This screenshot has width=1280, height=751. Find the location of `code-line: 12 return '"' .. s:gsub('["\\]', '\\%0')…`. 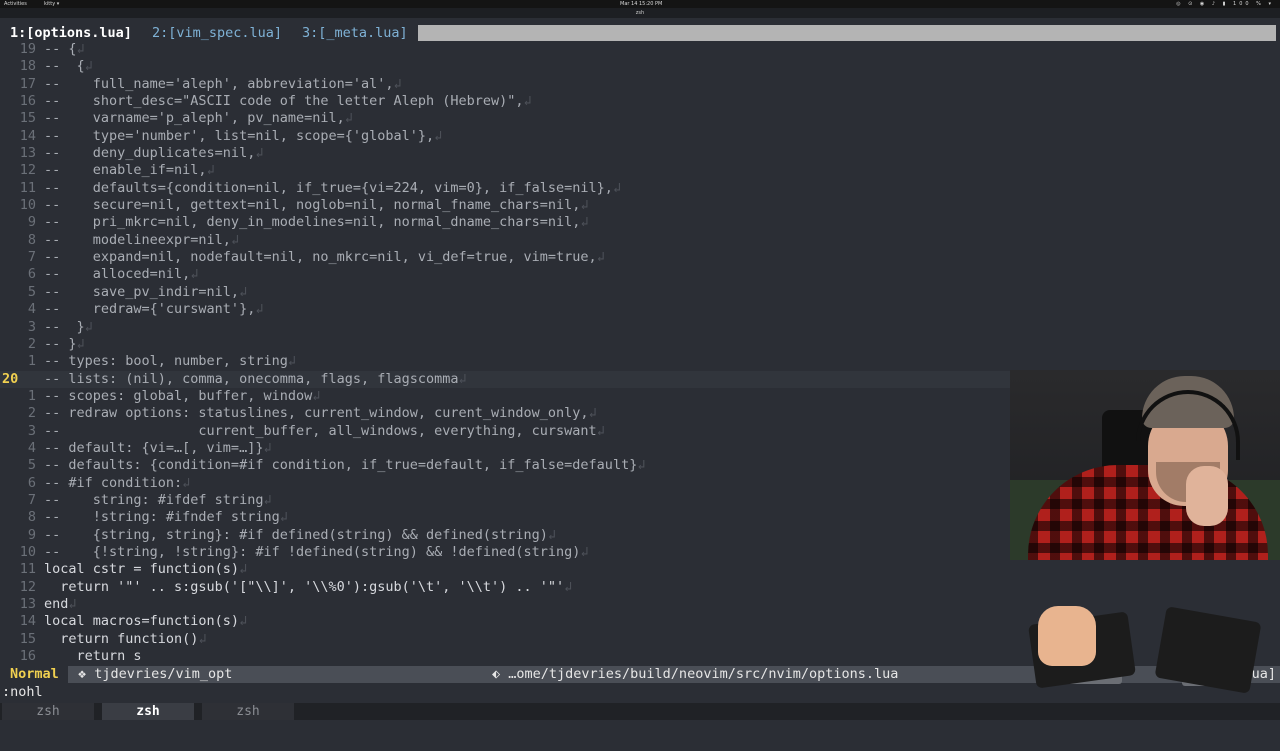

code-line: 12 return '"' .. s:gsub('["\\]', '\\%0')… is located at coordinates (640, 587).